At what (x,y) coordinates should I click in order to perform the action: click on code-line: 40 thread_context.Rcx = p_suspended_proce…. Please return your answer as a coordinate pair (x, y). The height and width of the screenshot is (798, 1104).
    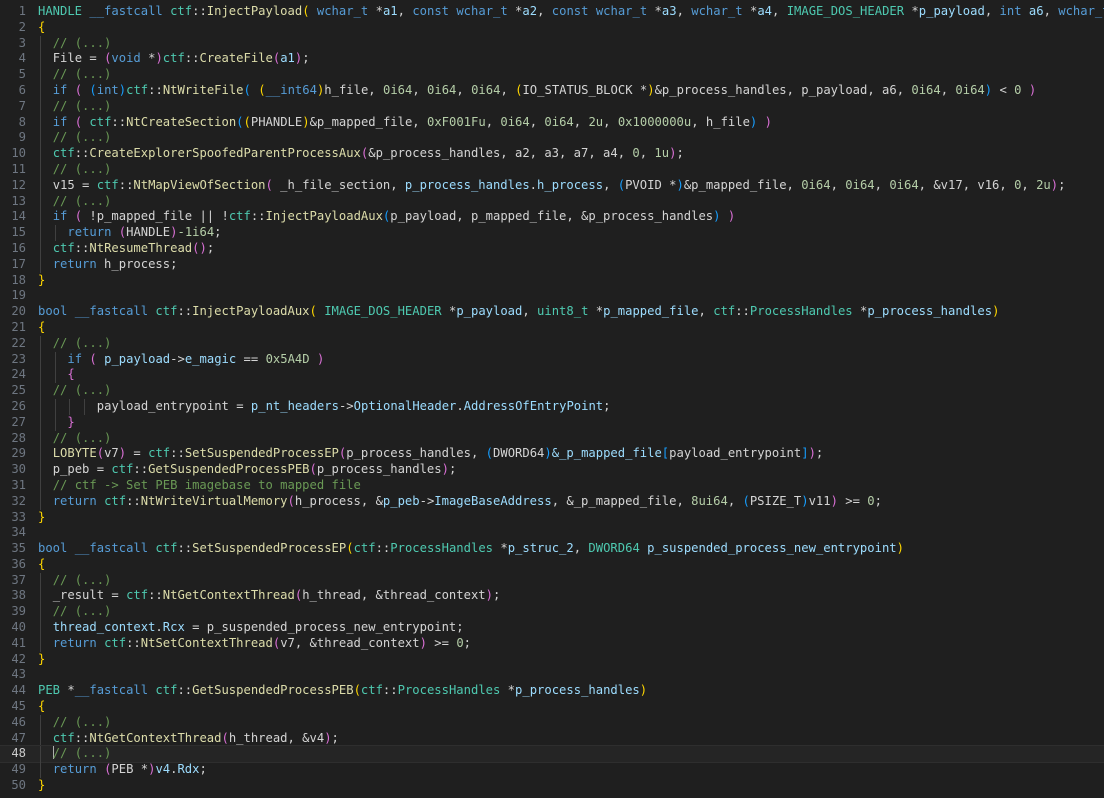
    Looking at the image, I should click on (552, 628).